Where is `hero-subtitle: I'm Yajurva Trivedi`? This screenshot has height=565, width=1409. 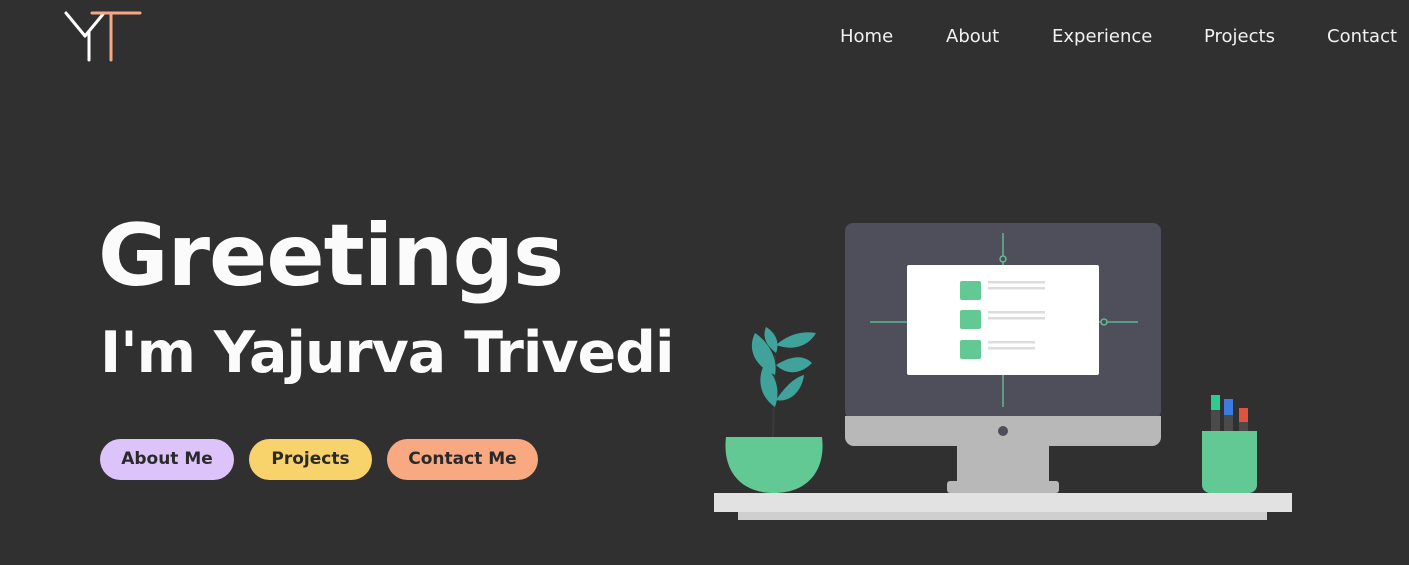 hero-subtitle: I'm Yajurva Trivedi is located at coordinates (387, 353).